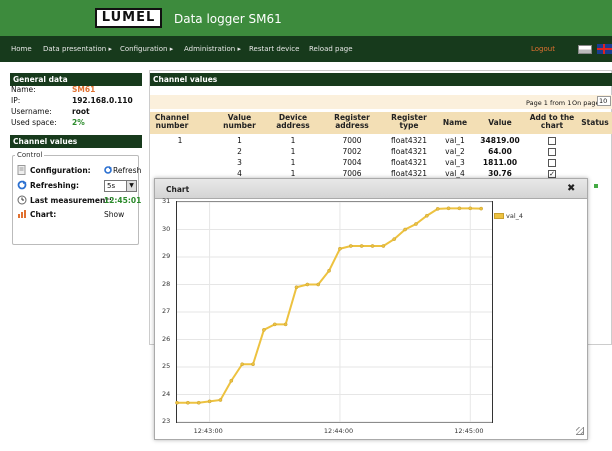  What do you see at coordinates (166, 228) in the screenshot?
I see `y-tick-label: 30` at bounding box center [166, 228].